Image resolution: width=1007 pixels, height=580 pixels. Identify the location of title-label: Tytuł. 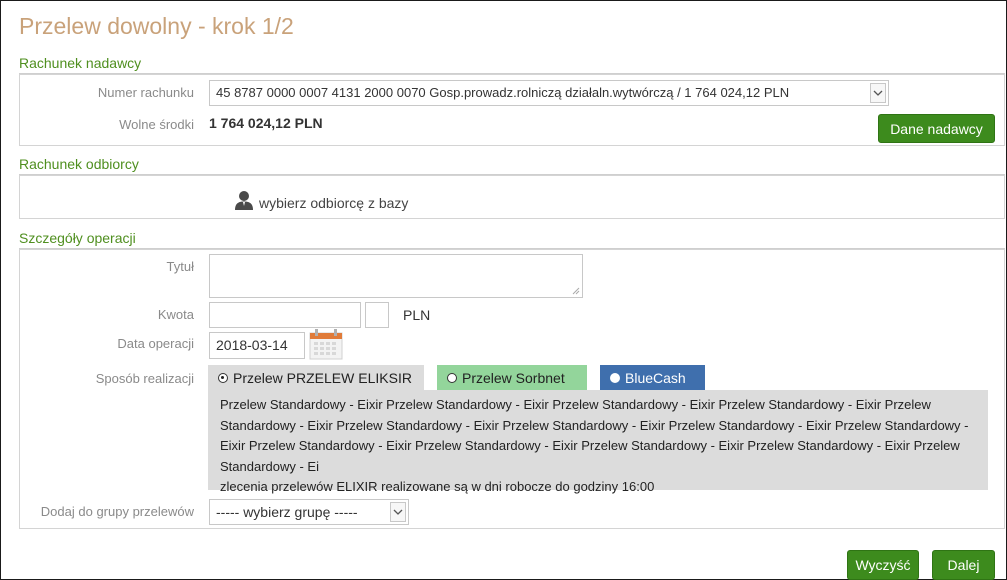
(180, 266).